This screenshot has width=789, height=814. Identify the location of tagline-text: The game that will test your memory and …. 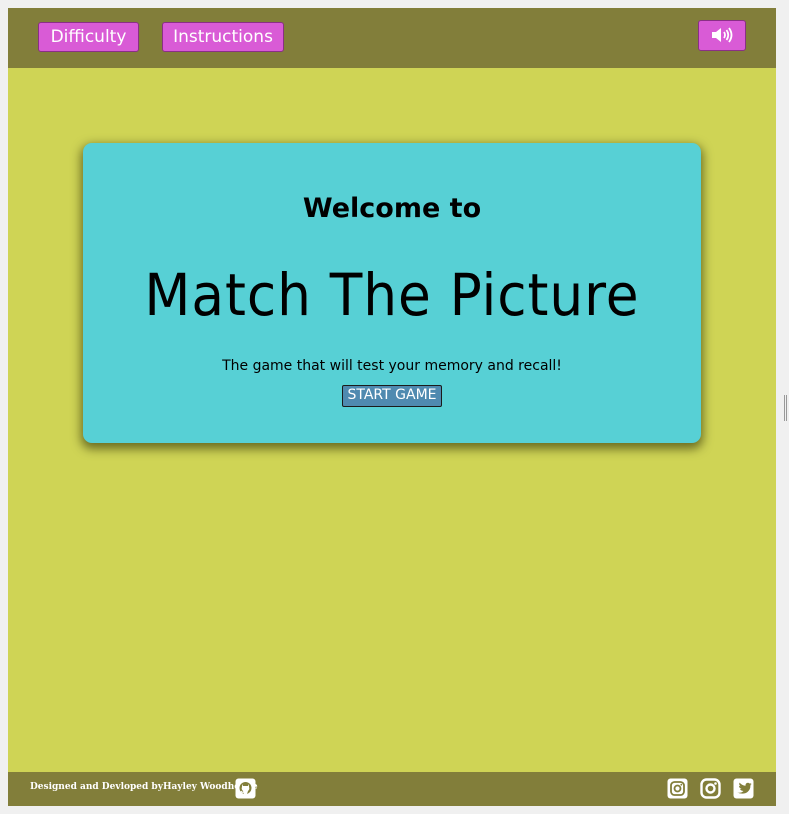
(392, 366).